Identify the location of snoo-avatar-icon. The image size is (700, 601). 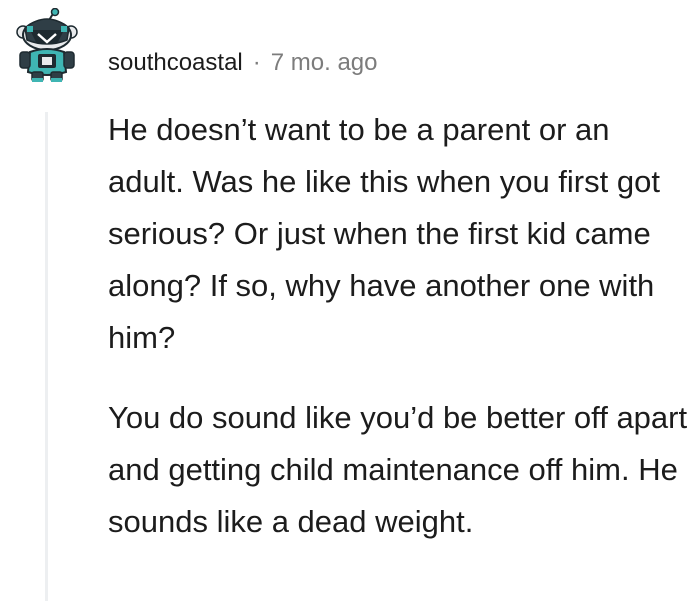
(47, 44).